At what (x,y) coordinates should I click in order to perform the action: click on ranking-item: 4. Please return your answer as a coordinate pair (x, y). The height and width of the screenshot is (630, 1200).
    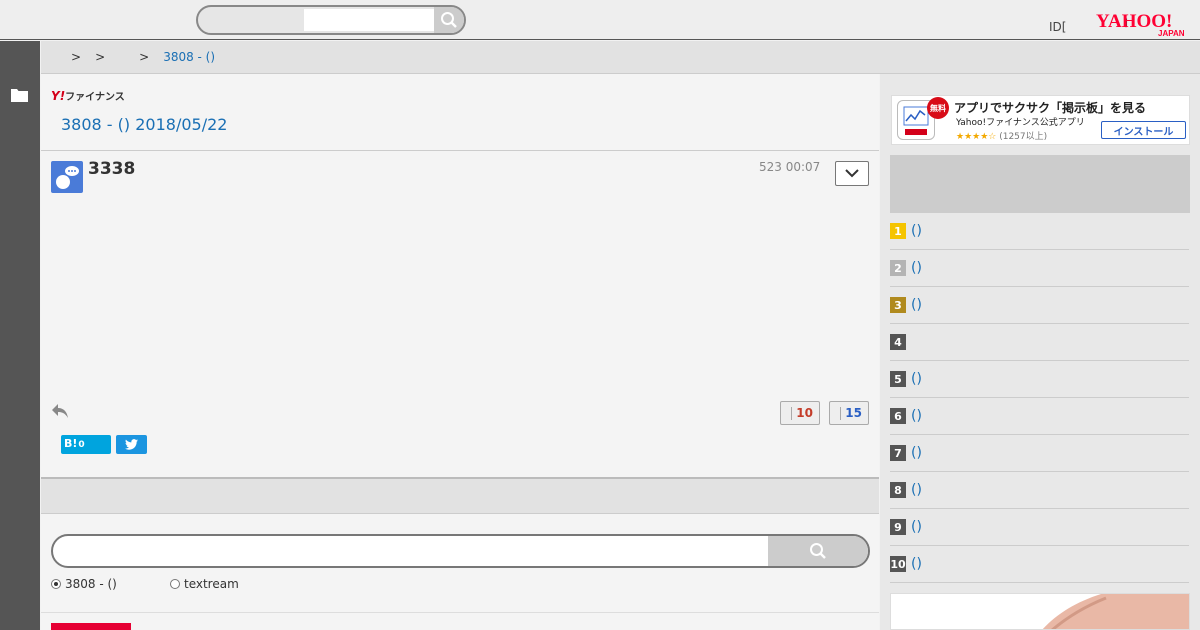
    Looking at the image, I should click on (1039, 342).